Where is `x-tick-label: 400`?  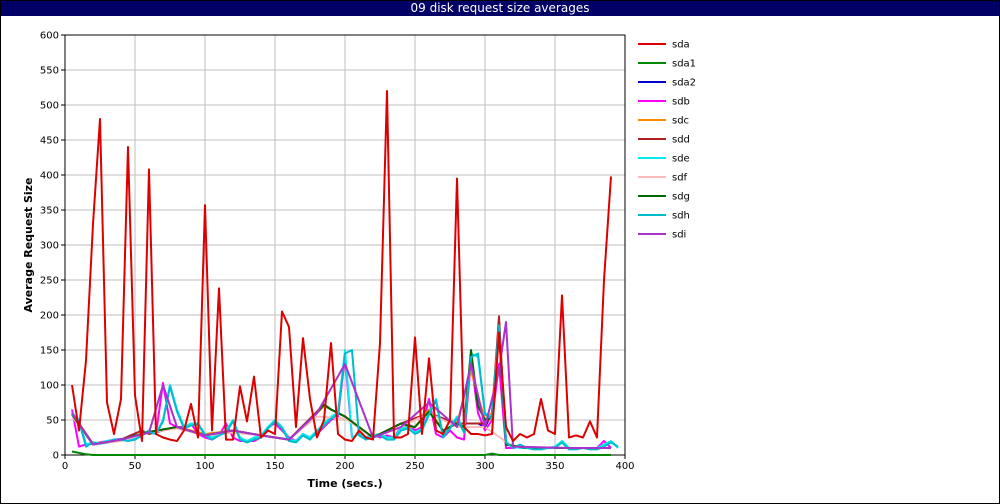 x-tick-label: 400 is located at coordinates (624, 466).